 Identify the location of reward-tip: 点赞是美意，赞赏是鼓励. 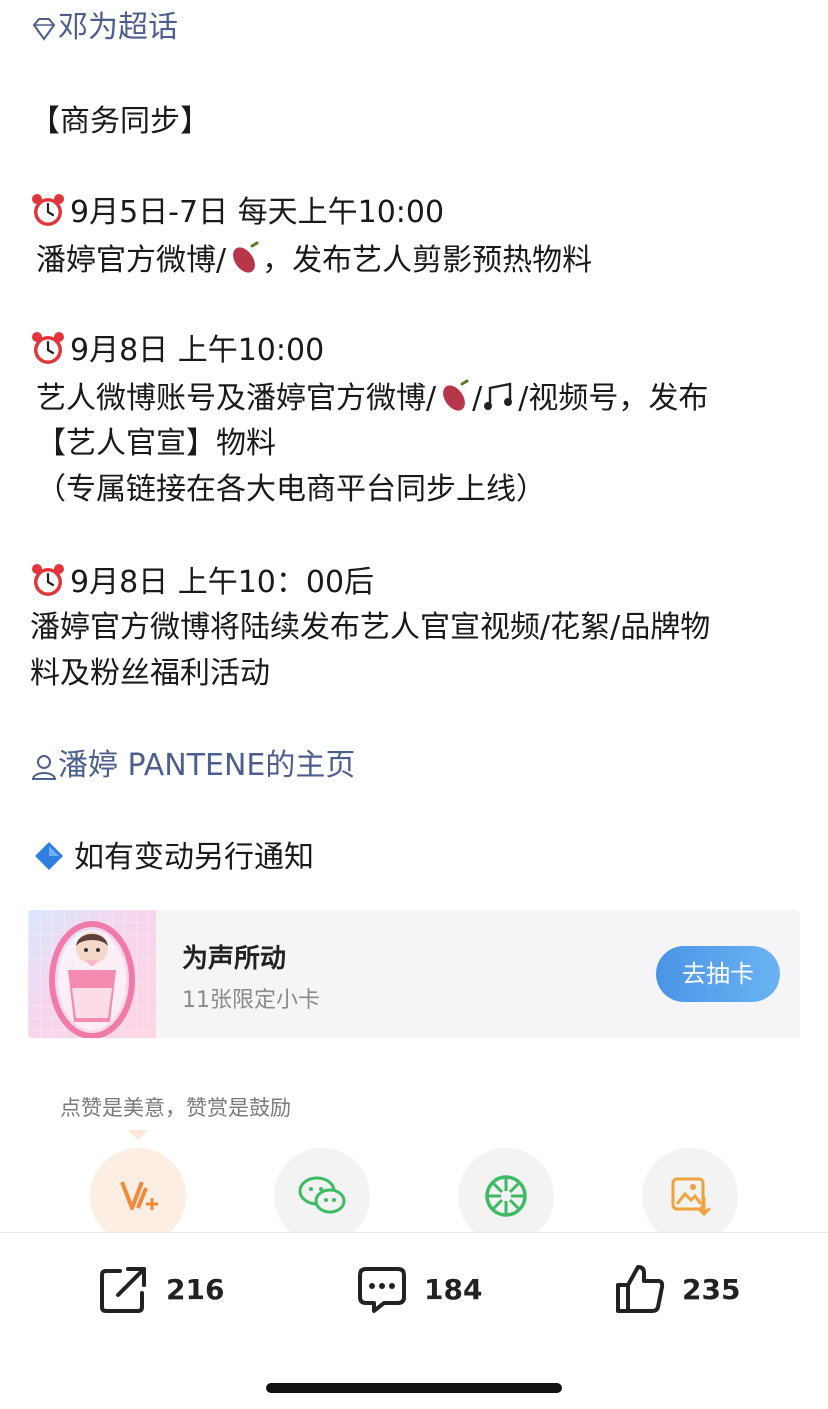
(175, 1108).